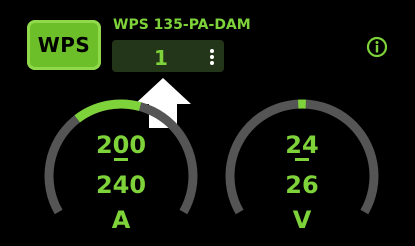  Describe the element at coordinates (121, 145) in the screenshot. I see `current-setpoint: 200` at that location.